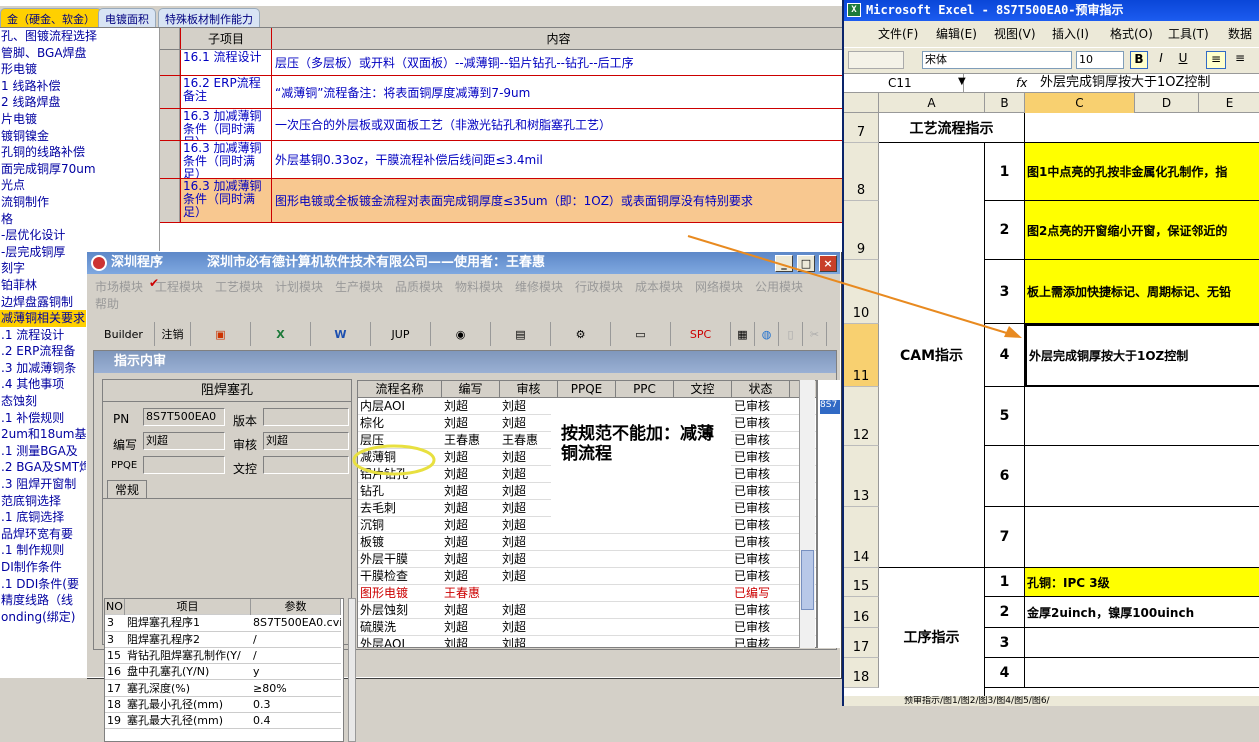 The height and width of the screenshot is (742, 1259). I want to click on param-item: 塞孔最大孔径(mm), so click(175, 721).